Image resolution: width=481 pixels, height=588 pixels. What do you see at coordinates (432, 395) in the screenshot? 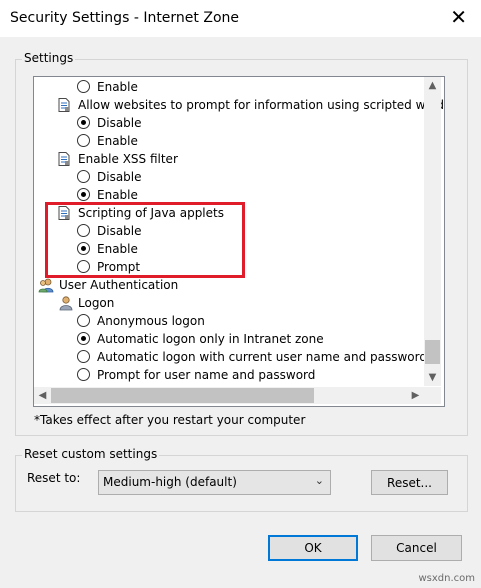
I see `scrollbar-corner` at bounding box center [432, 395].